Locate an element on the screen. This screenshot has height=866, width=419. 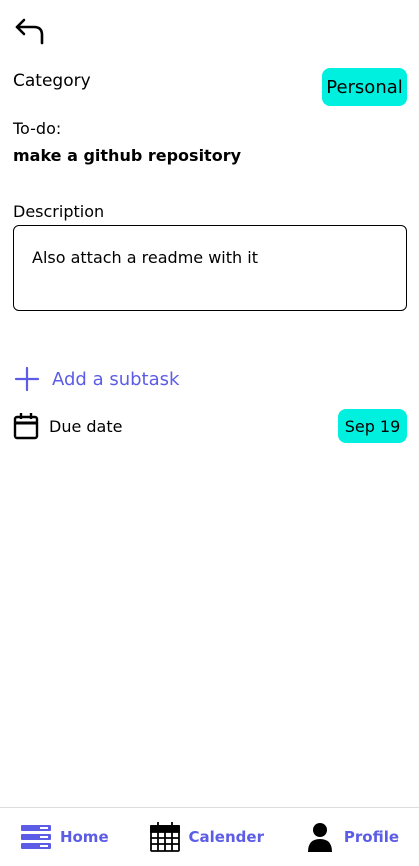
due-date-badge: Sep 19 is located at coordinates (372, 426).